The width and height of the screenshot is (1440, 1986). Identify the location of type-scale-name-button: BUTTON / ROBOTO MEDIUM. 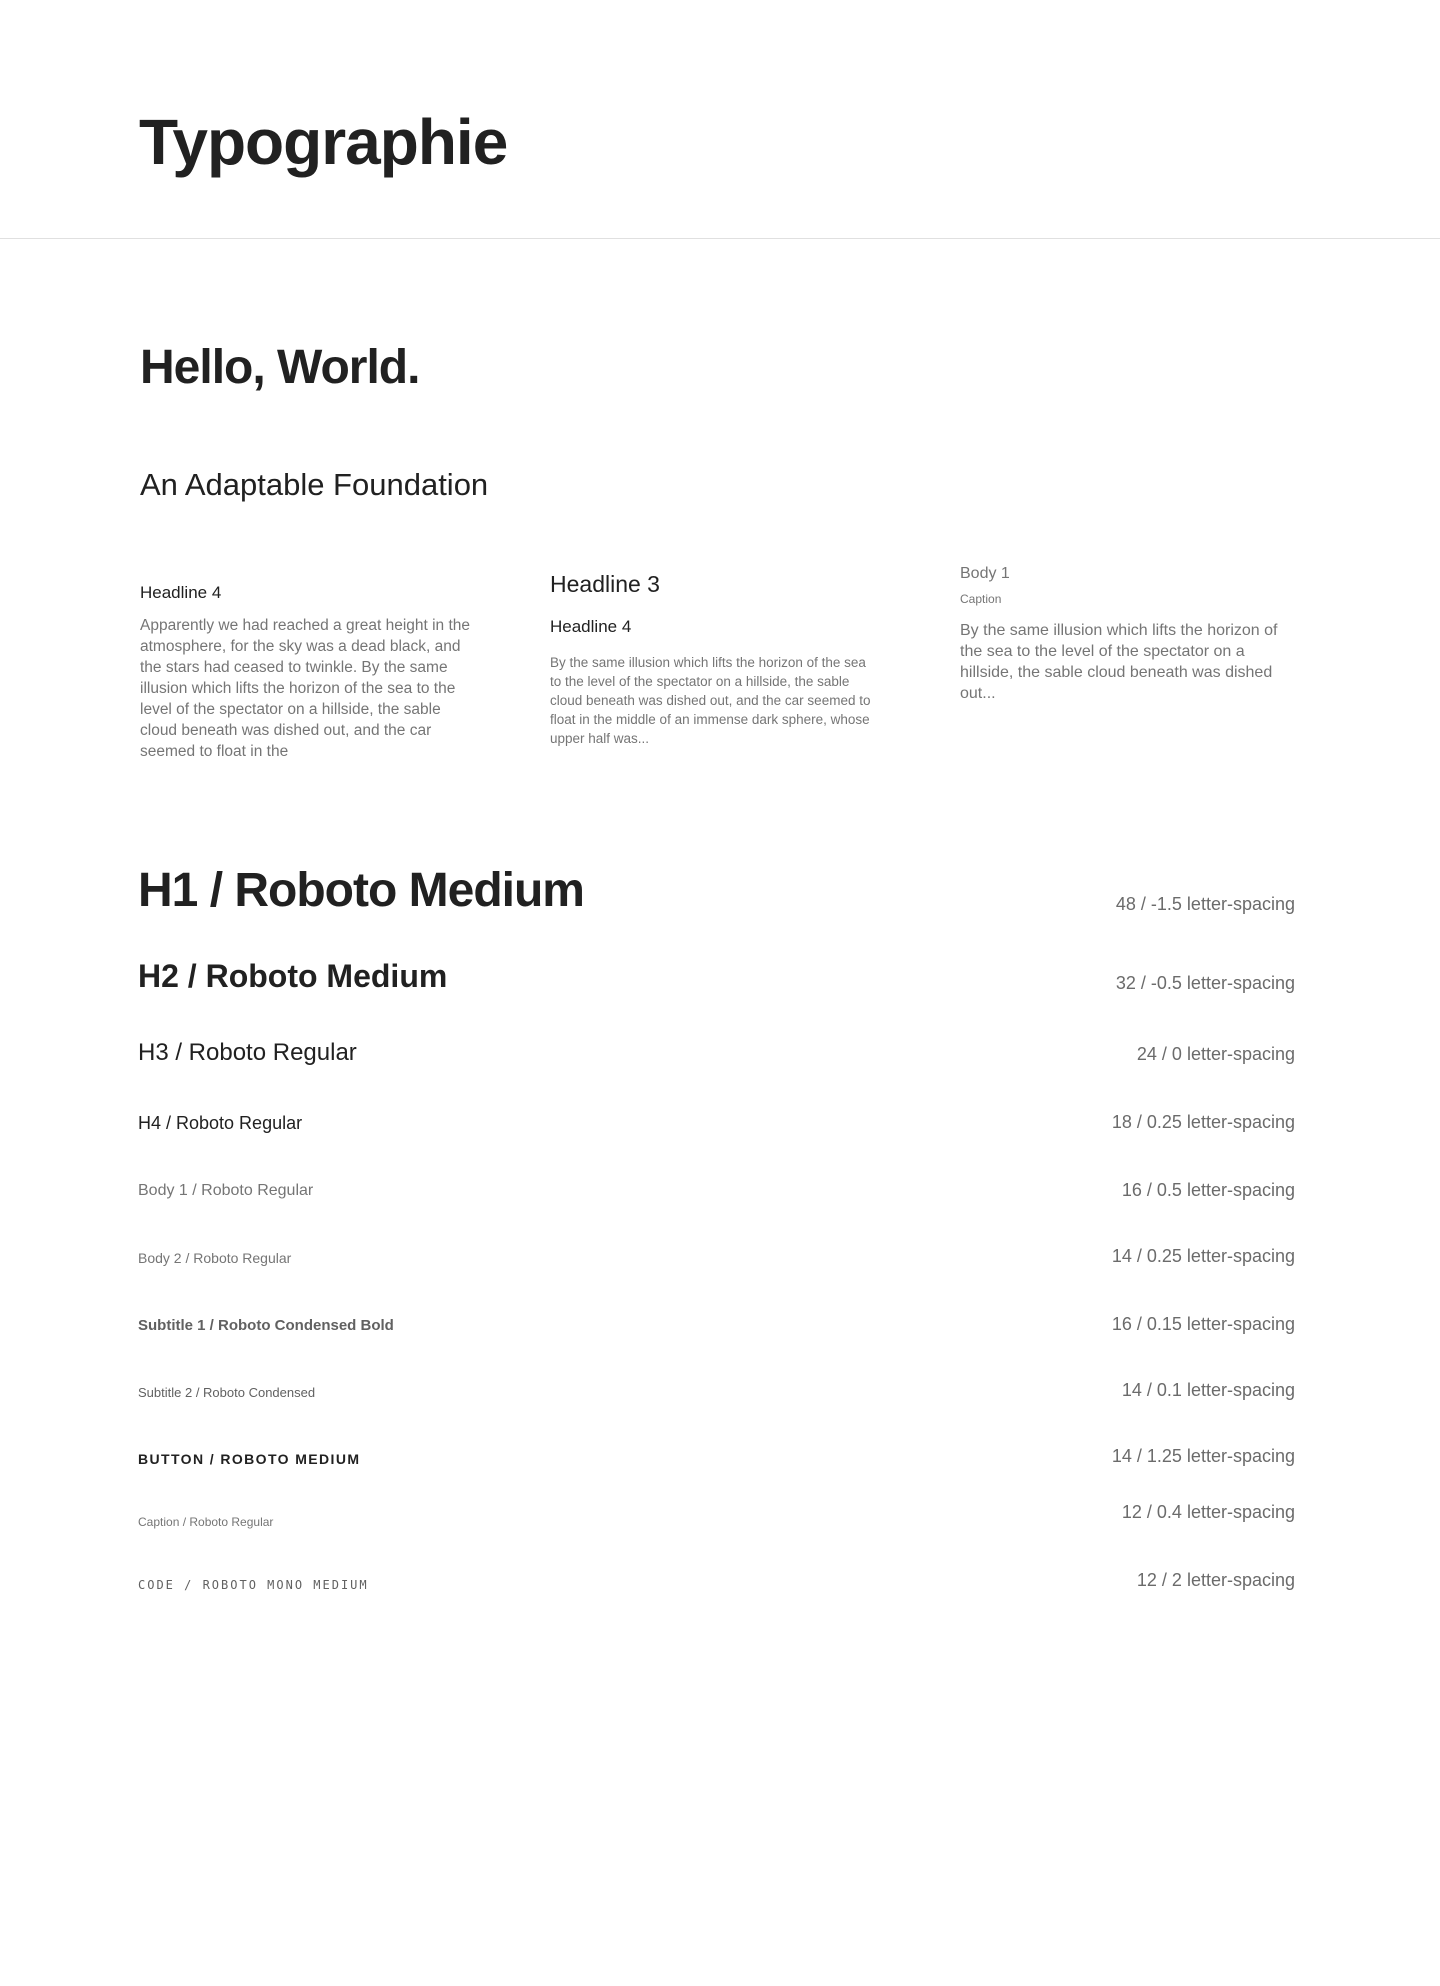
(249, 1459).